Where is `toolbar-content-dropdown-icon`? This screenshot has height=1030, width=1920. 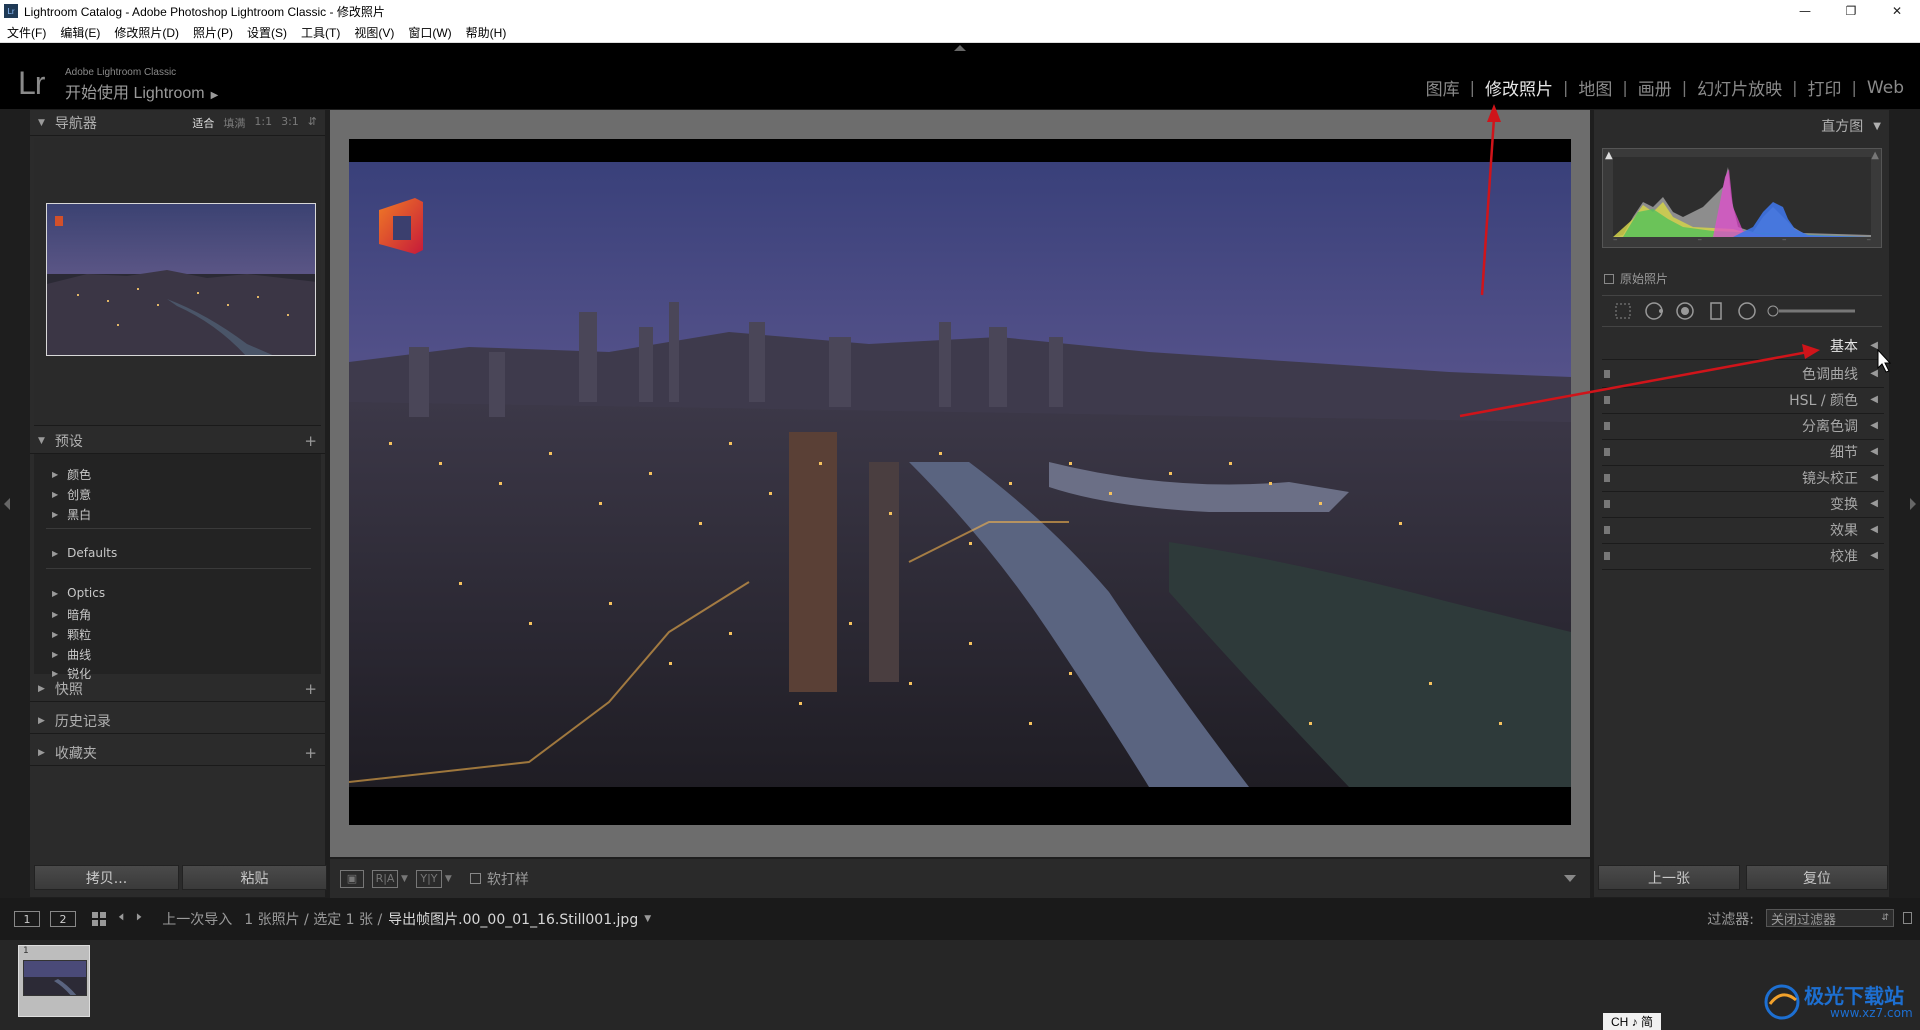
toolbar-content-dropdown-icon is located at coordinates (1570, 878).